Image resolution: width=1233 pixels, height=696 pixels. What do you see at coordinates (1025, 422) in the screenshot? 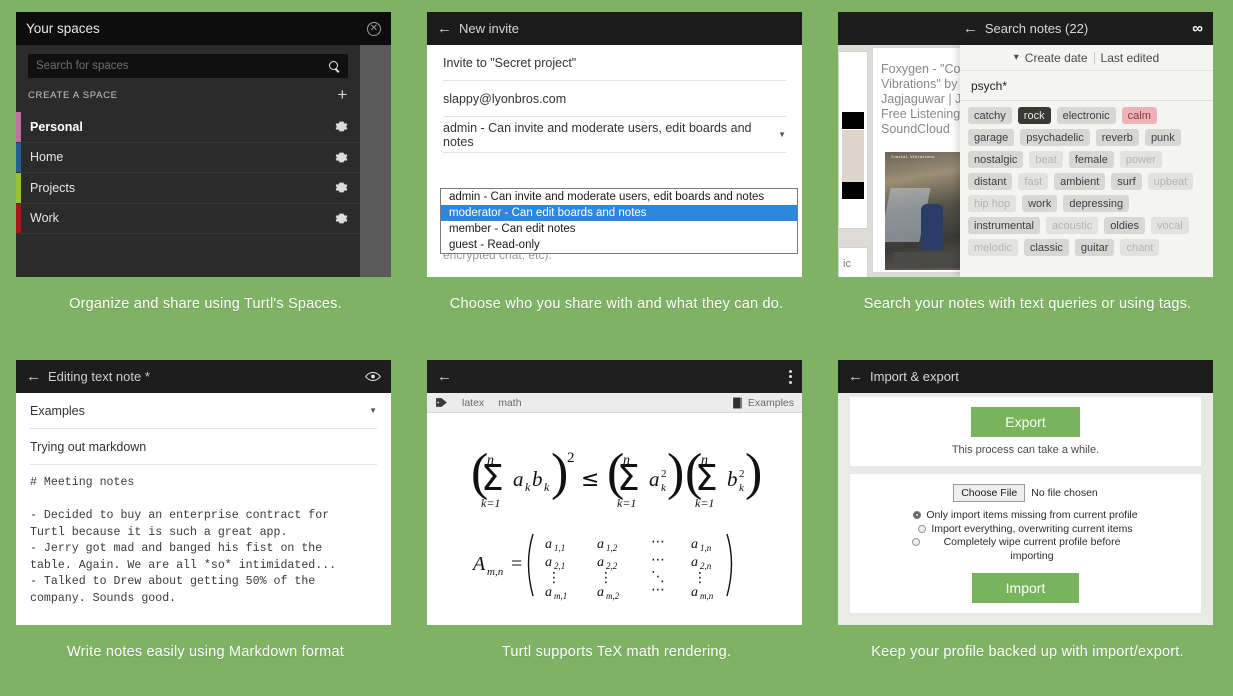
I see `export-button: Export` at bounding box center [1025, 422].